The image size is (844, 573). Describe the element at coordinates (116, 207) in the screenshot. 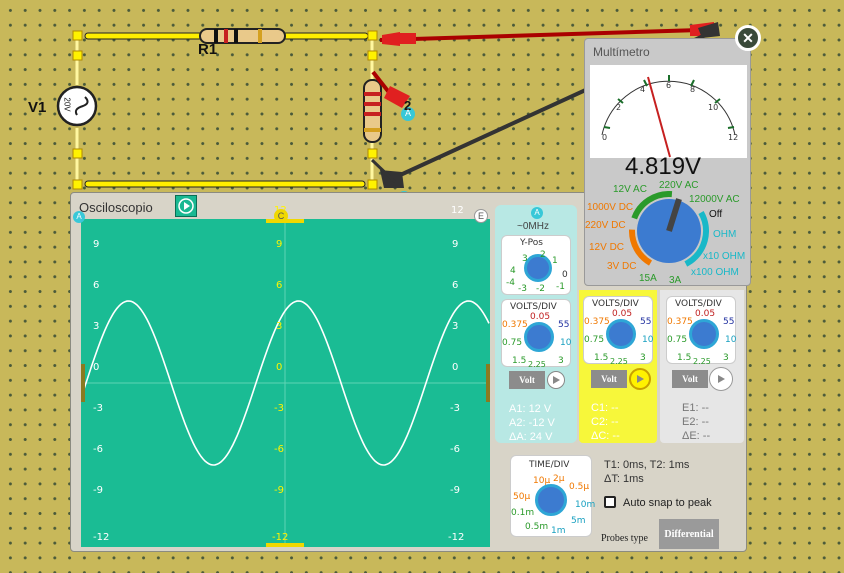

I see `oscilloscope-title: Osciloscopio` at that location.